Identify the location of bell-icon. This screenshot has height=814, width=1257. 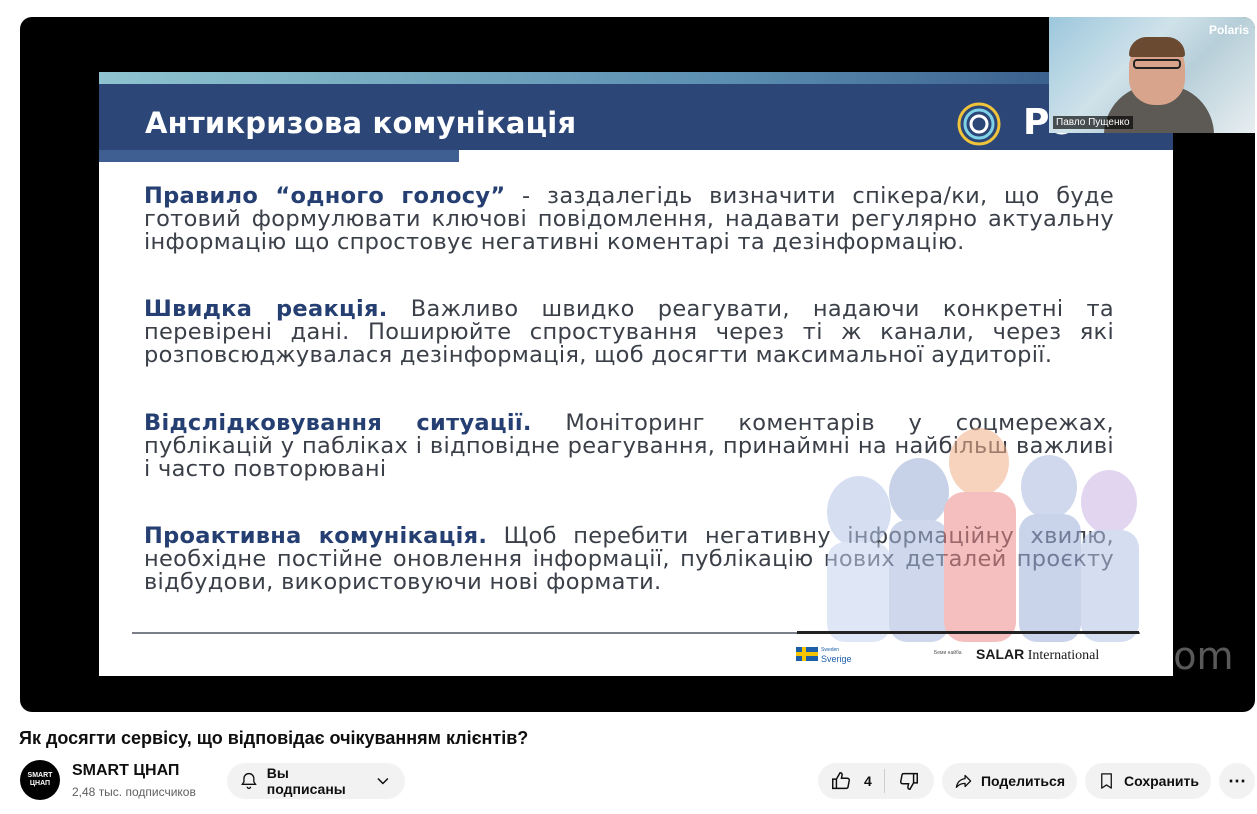
(249, 781).